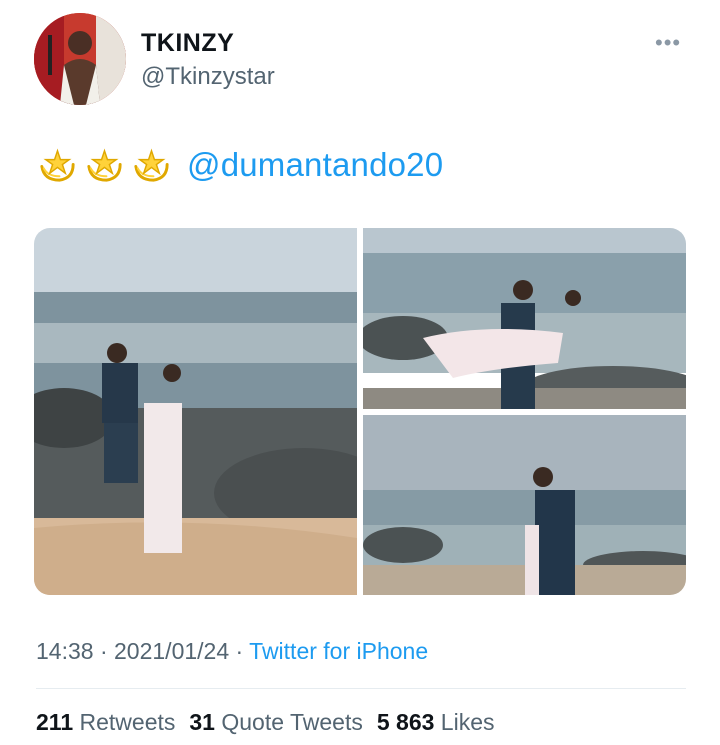  What do you see at coordinates (187, 43) in the screenshot?
I see `author-name: TKINZY` at bounding box center [187, 43].